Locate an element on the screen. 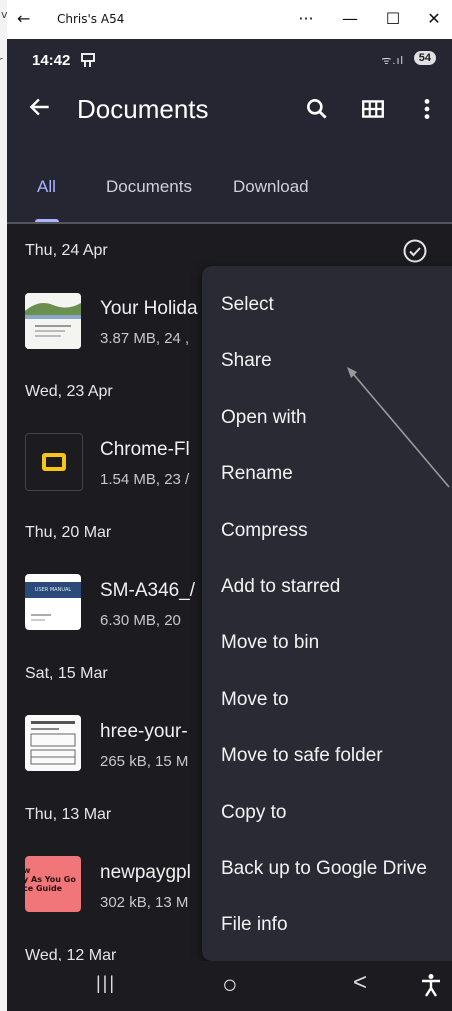 The image size is (452, 1011). signal-icon: ᯤ.ıl is located at coordinates (392, 61).